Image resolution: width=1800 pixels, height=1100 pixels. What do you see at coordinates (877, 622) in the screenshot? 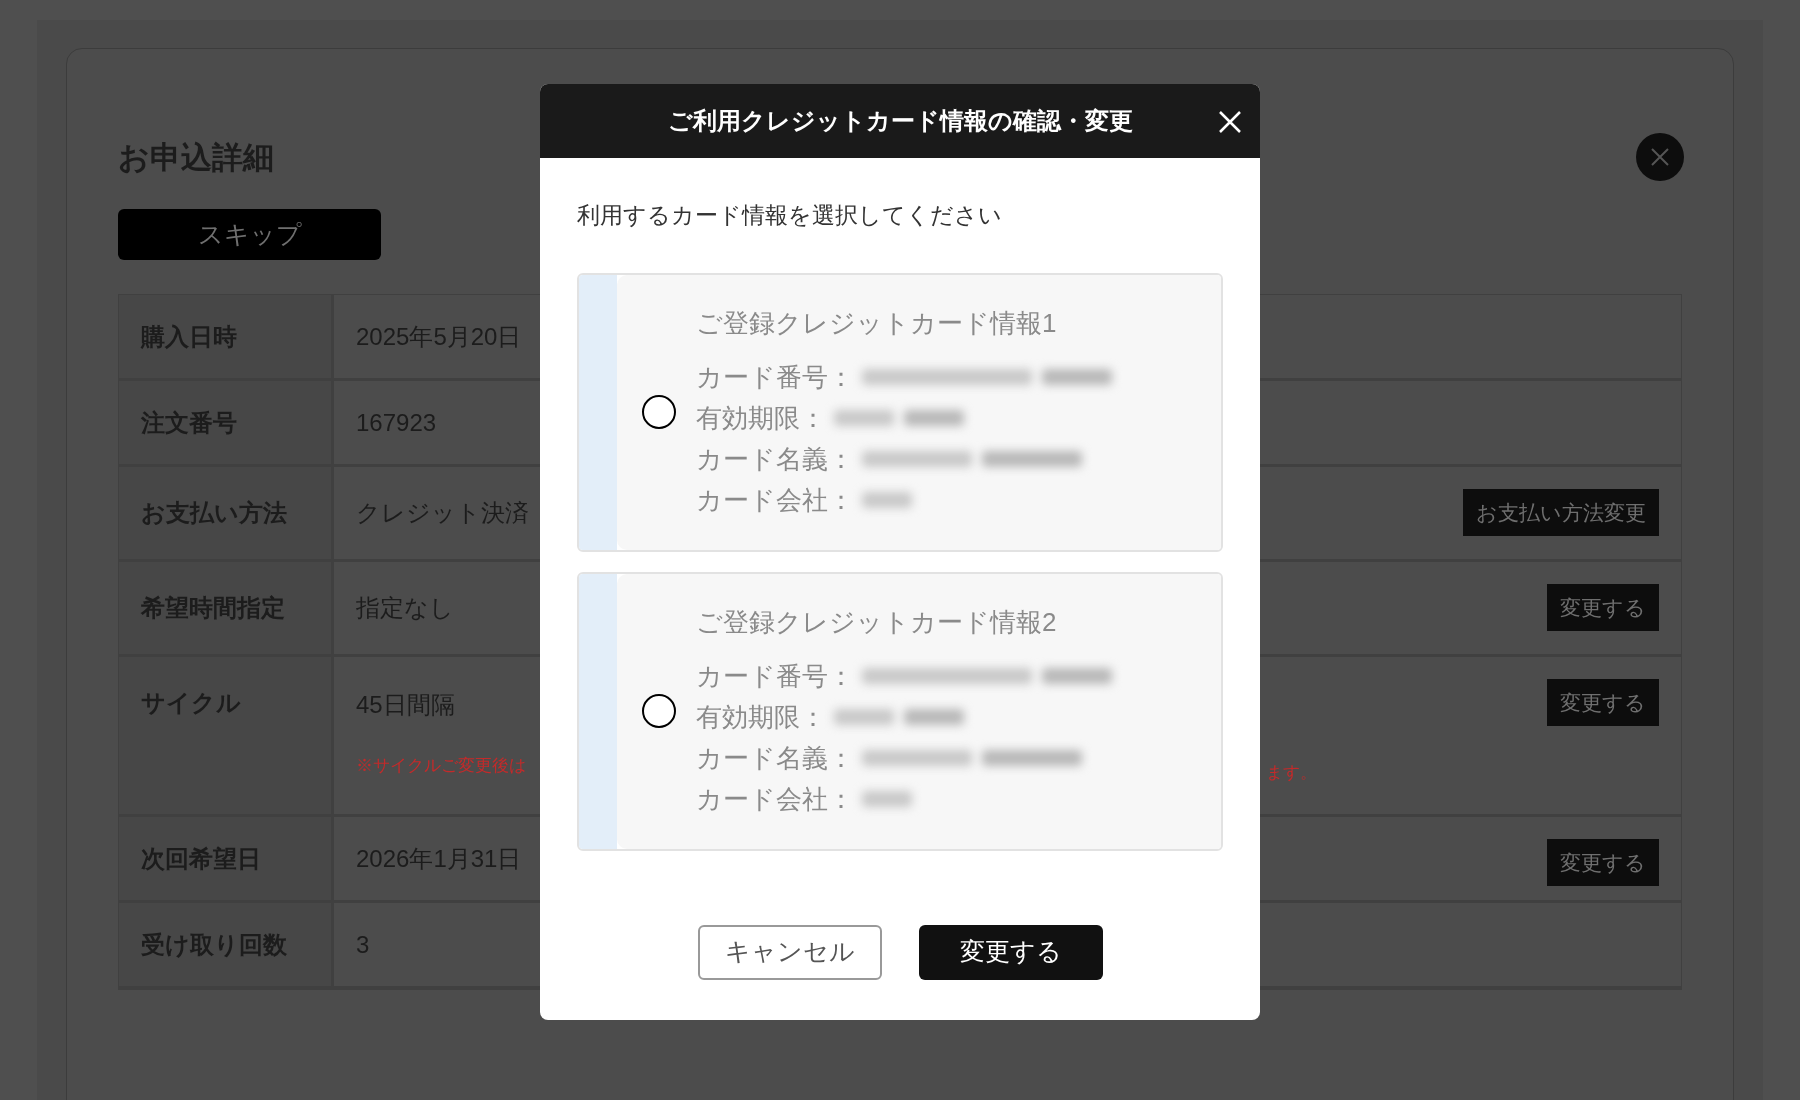
I see `card-title: ご登録クレジットカード情報2` at bounding box center [877, 622].